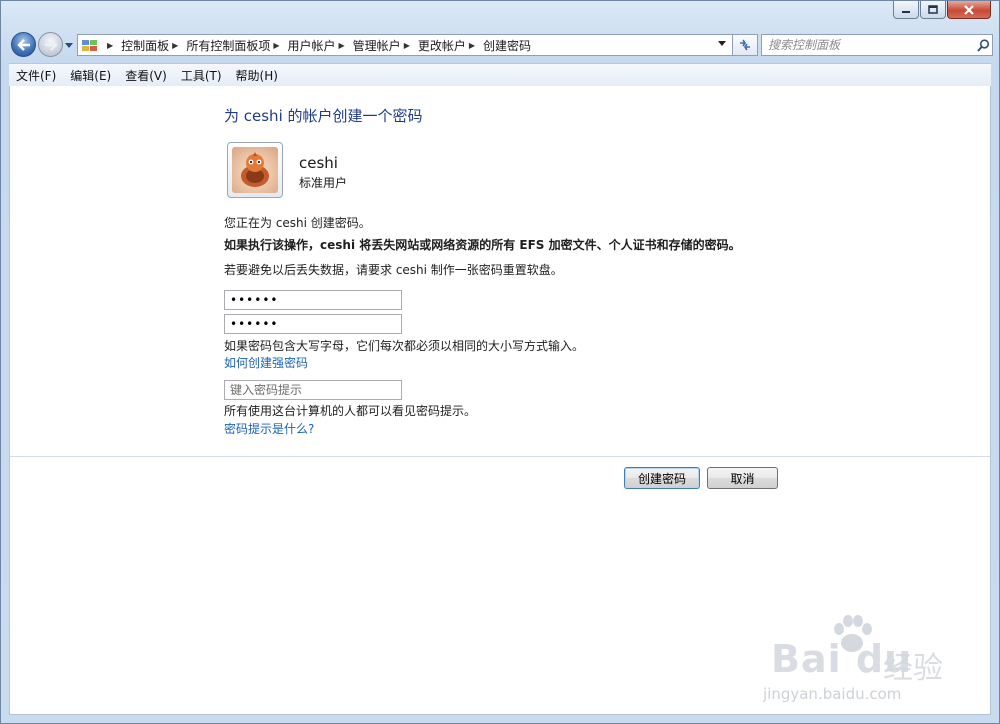 This screenshot has height=724, width=1000. Describe the element at coordinates (313, 324) in the screenshot. I see `confirm-password-field` at that location.